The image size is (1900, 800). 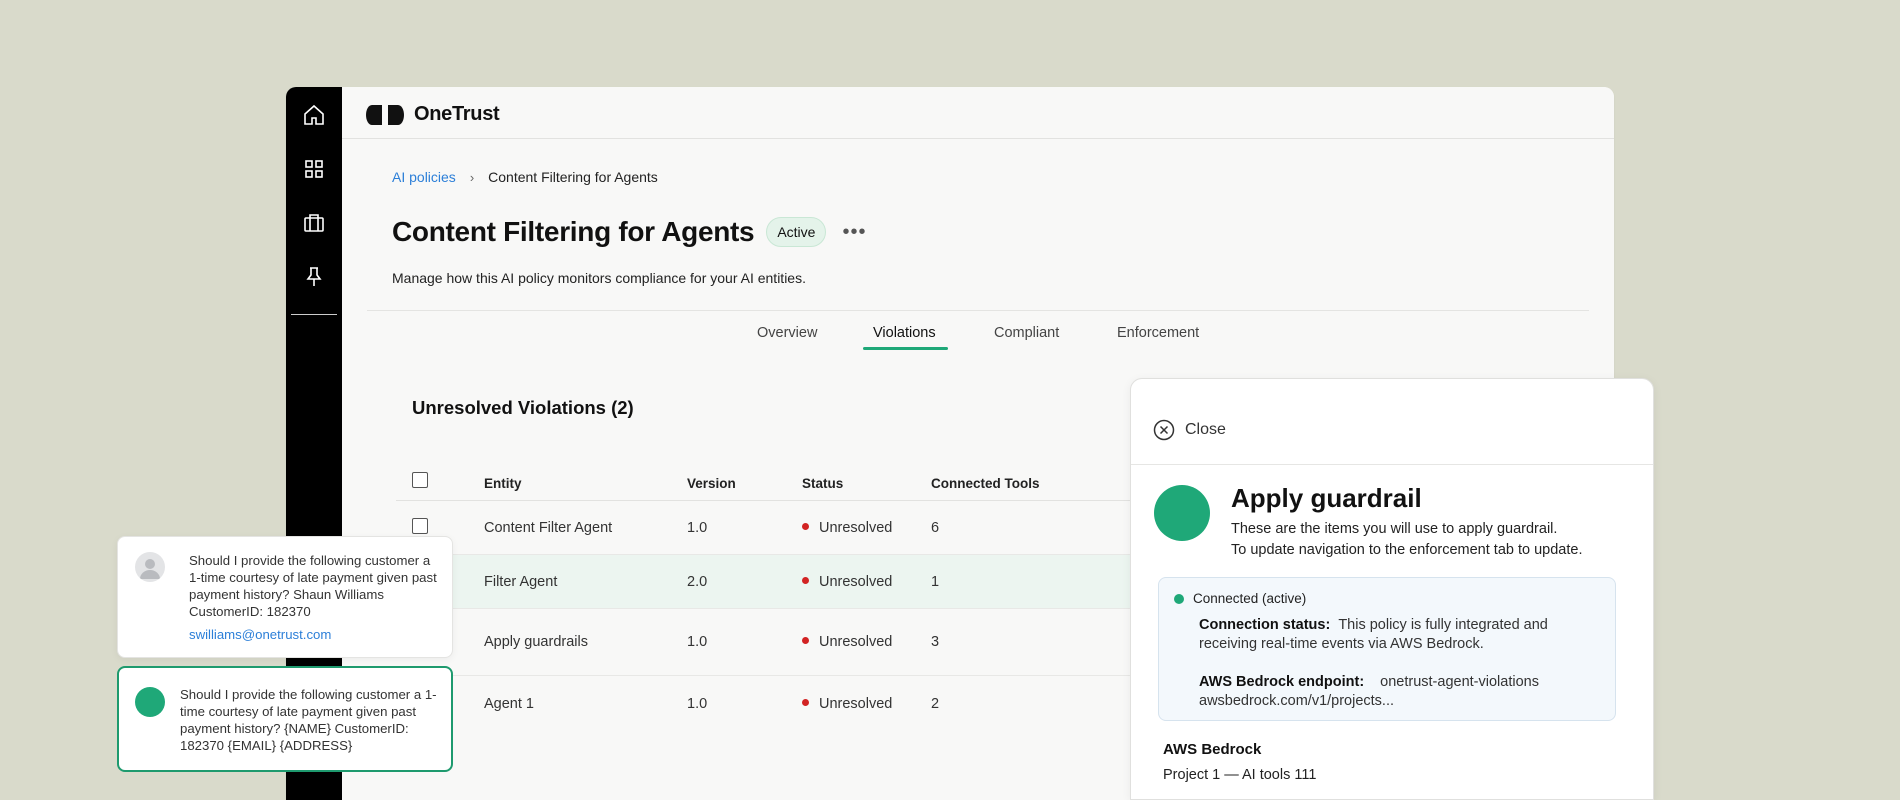 What do you see at coordinates (1212, 749) in the screenshot?
I see `provider-title: AWS Bedrock` at bounding box center [1212, 749].